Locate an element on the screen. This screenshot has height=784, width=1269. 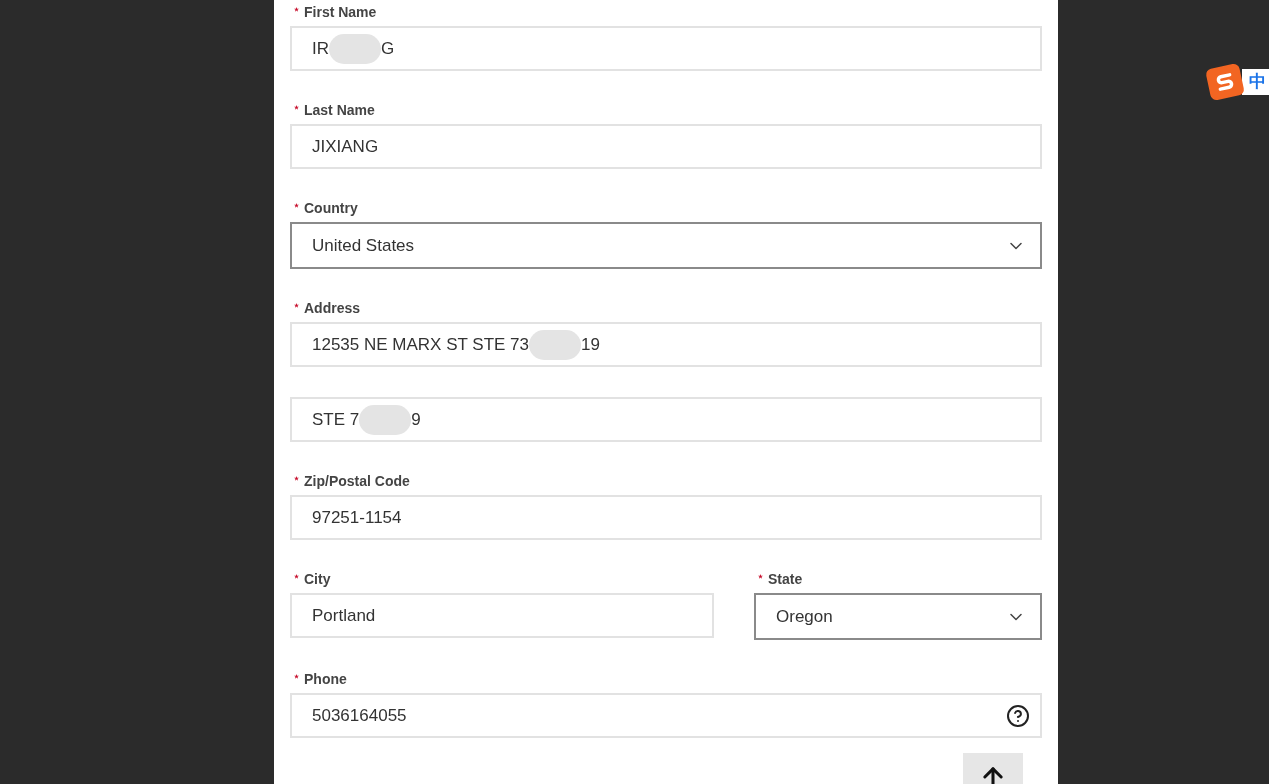
select-field: Oregon is located at coordinates (898, 616).